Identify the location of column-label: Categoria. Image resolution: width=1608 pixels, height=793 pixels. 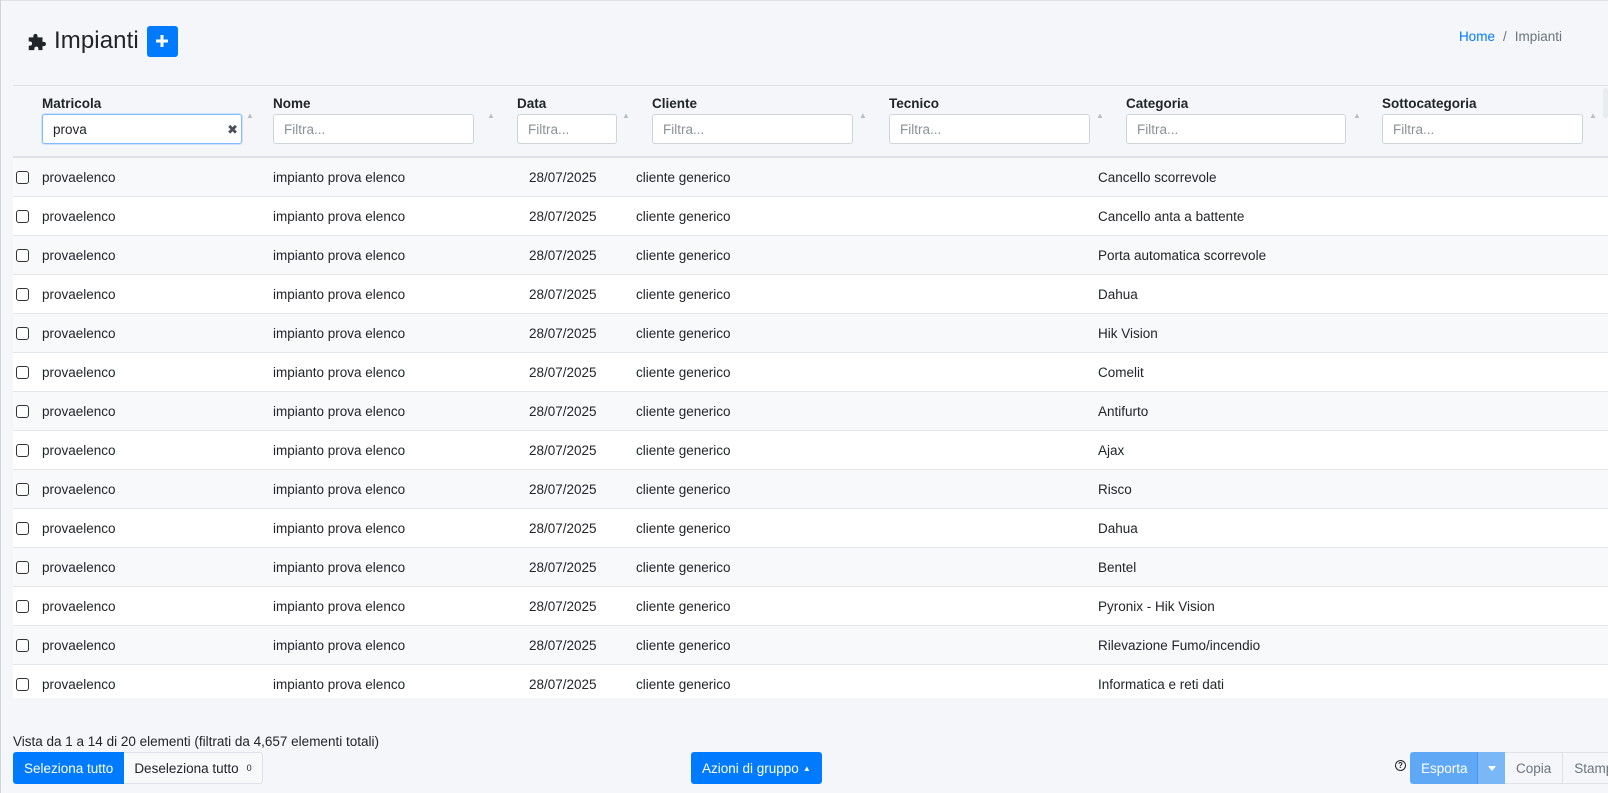
(1157, 103).